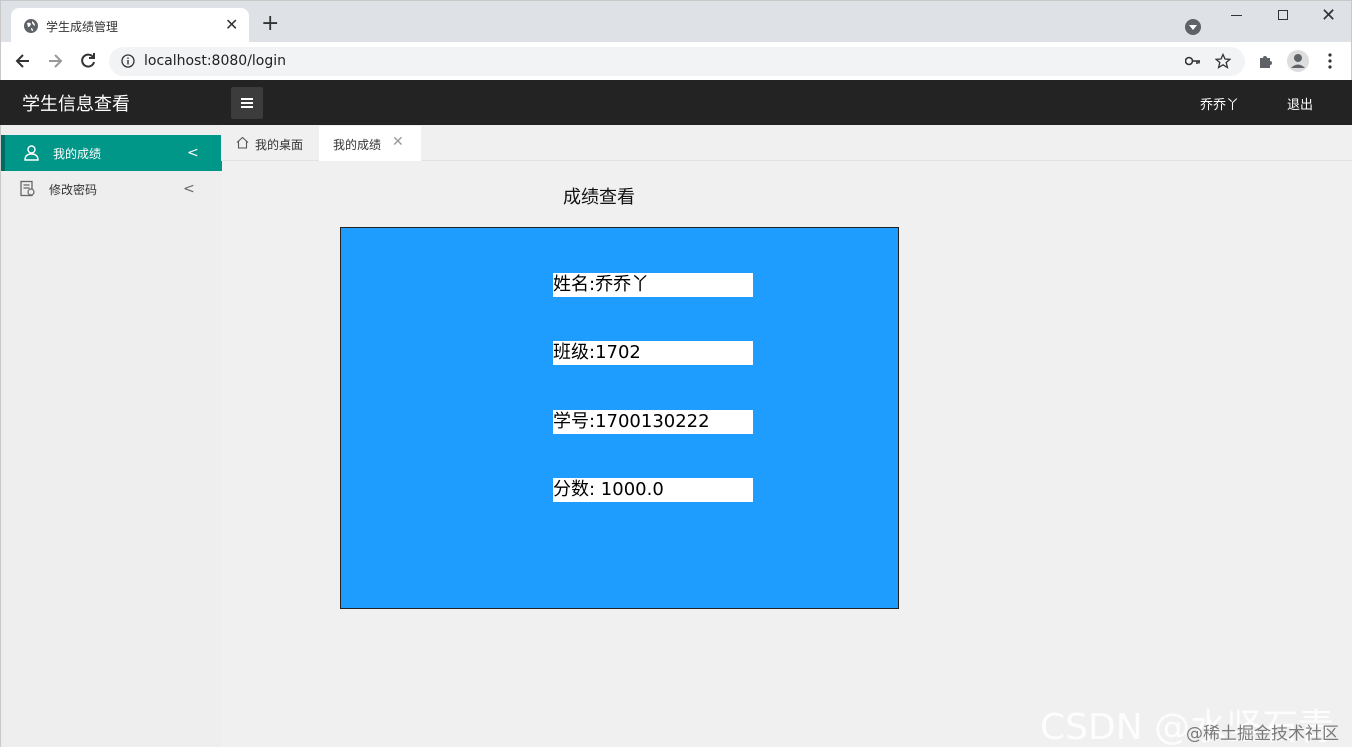  What do you see at coordinates (1300, 103) in the screenshot?
I see `logout-link: 退出` at bounding box center [1300, 103].